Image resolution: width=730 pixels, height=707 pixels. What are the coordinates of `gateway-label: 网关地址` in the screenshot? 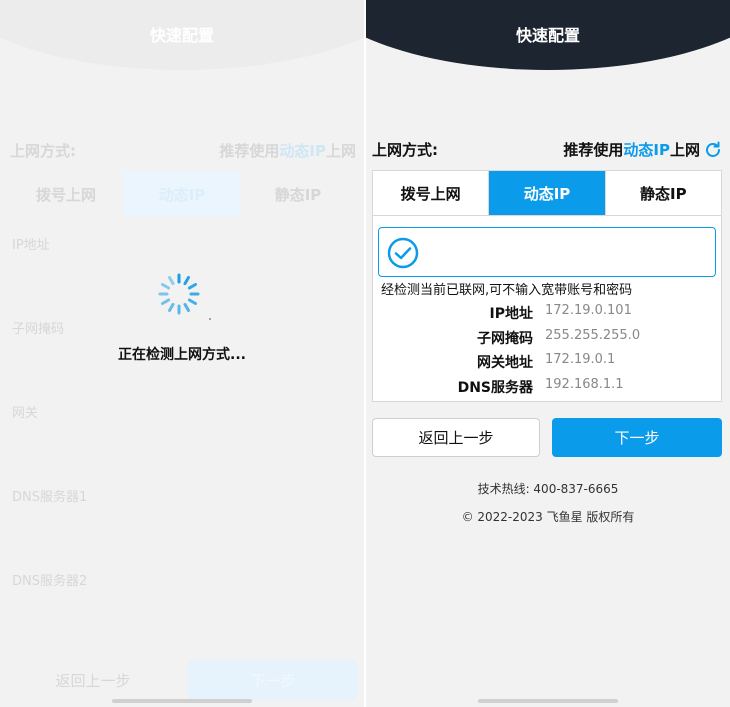 It's located at (505, 363).